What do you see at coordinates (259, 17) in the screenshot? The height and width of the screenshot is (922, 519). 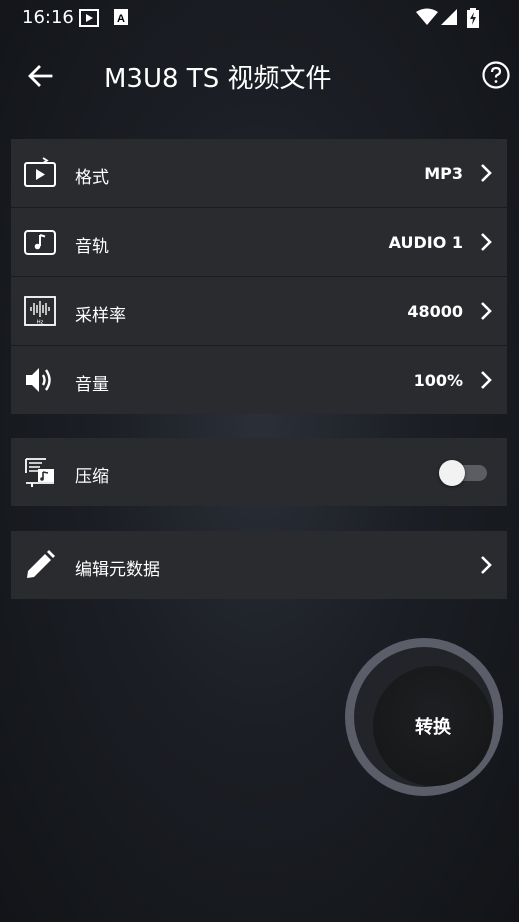 I see `status-bar: 16:16 A` at bounding box center [259, 17].